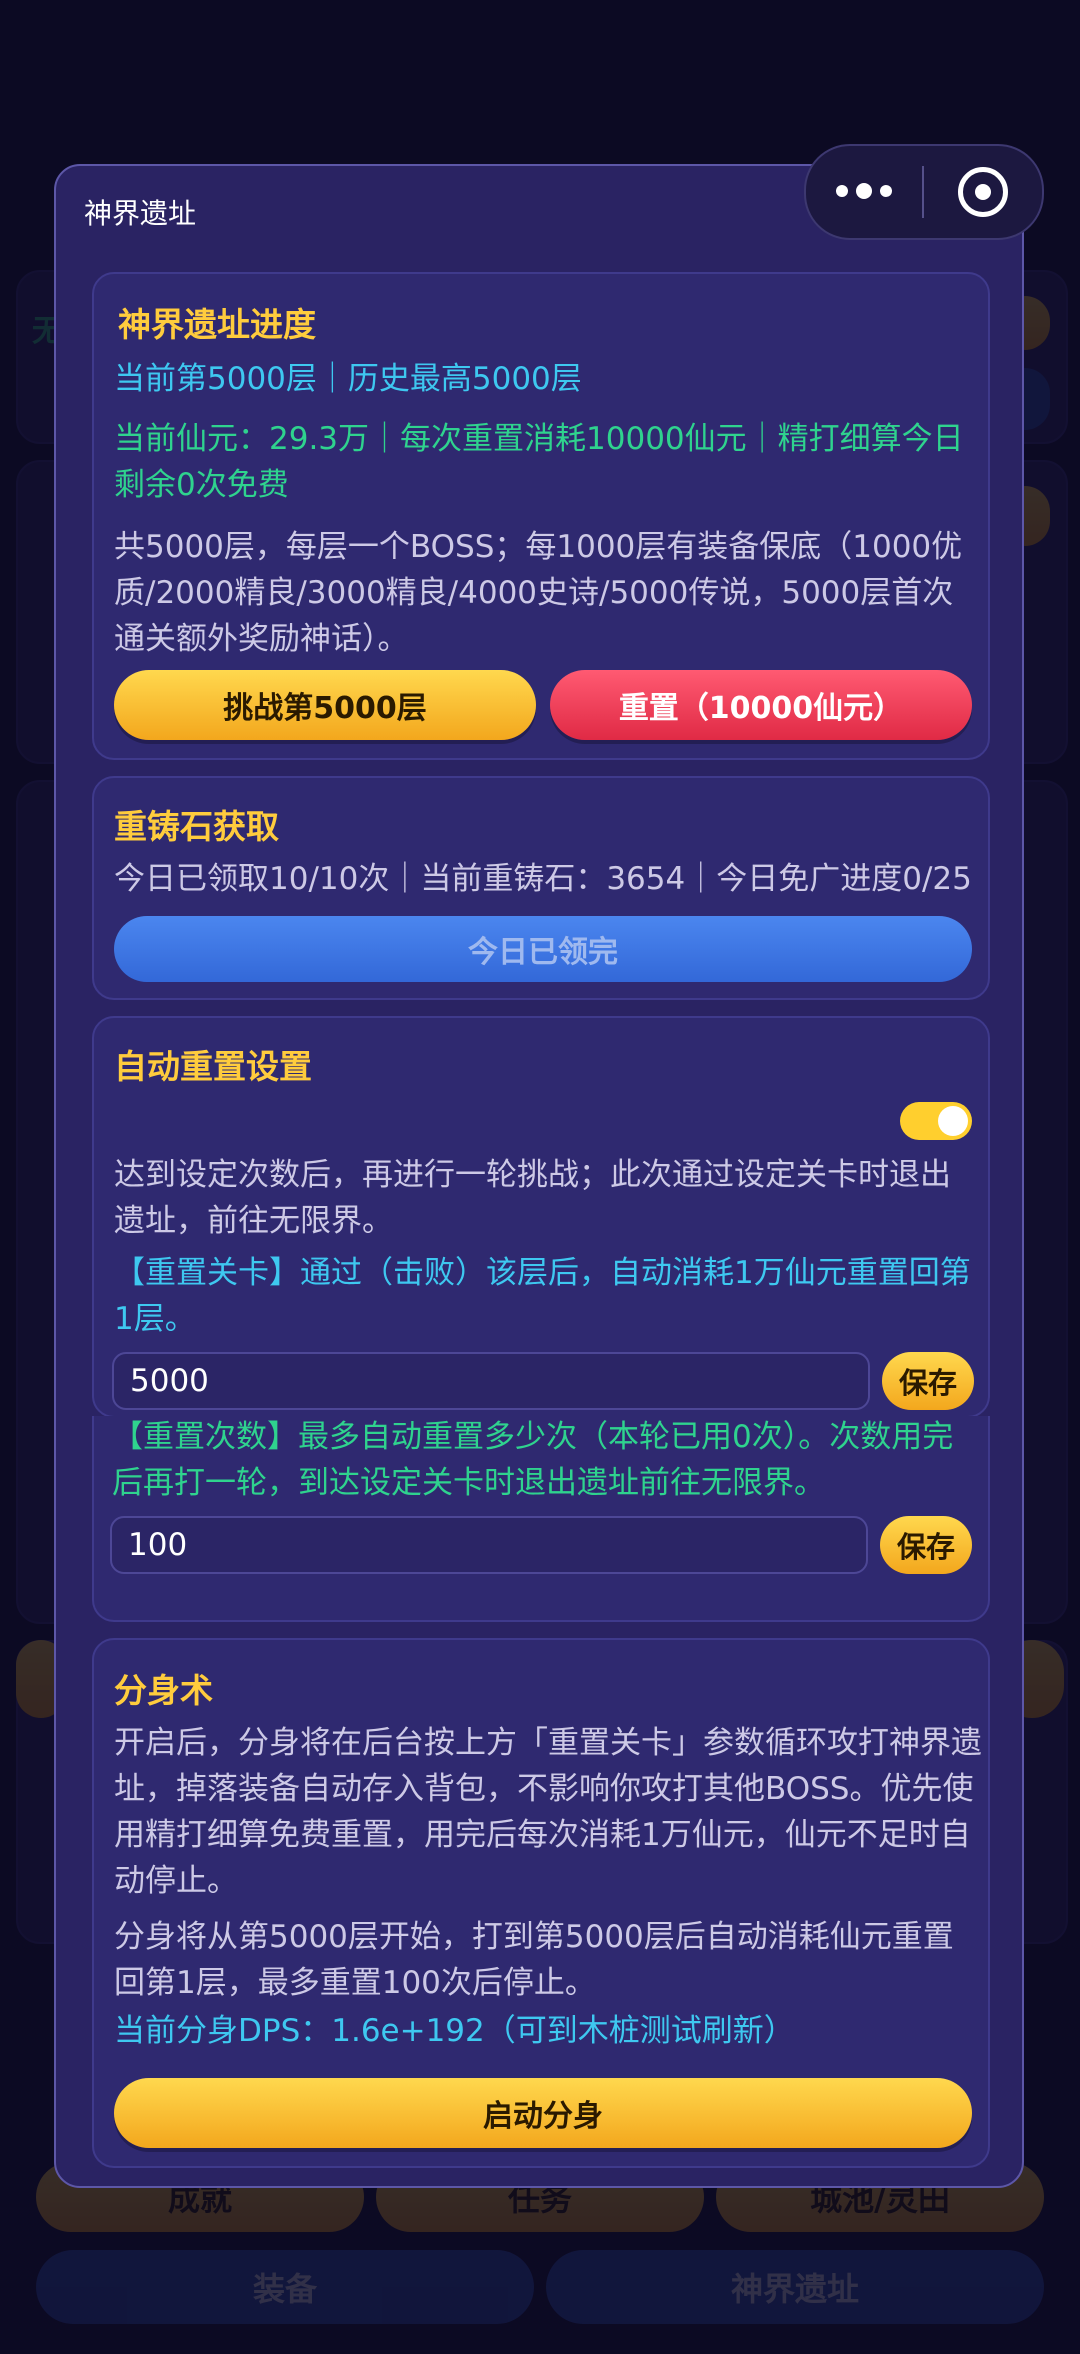  What do you see at coordinates (761, 705) in the screenshot?
I see `reset-button: 重置（10000仙元）` at bounding box center [761, 705].